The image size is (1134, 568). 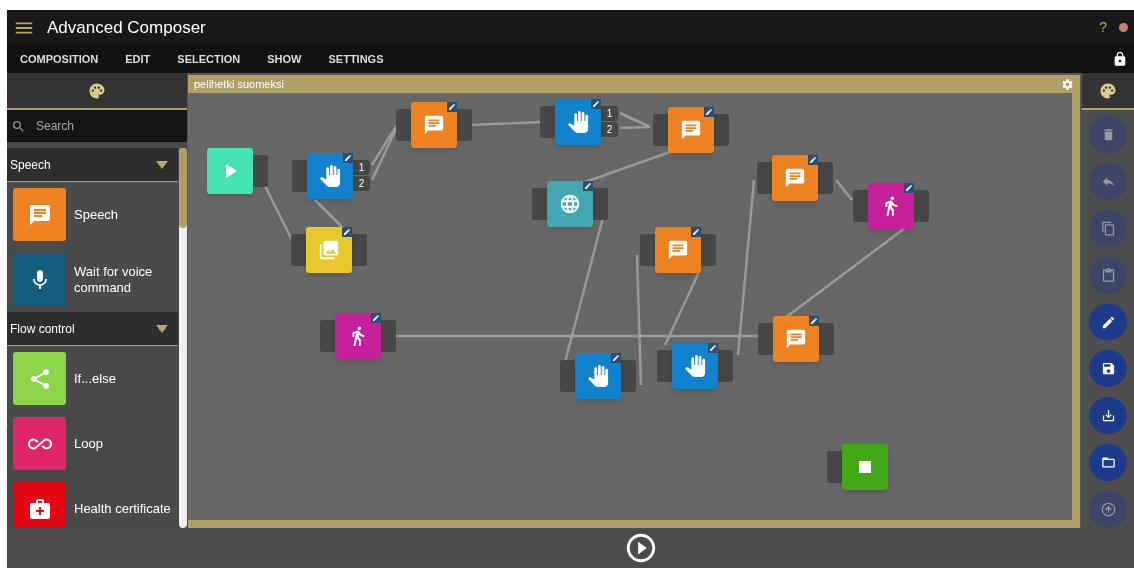 I want to click on palette-item: Wait for voice command, so click(x=92, y=279).